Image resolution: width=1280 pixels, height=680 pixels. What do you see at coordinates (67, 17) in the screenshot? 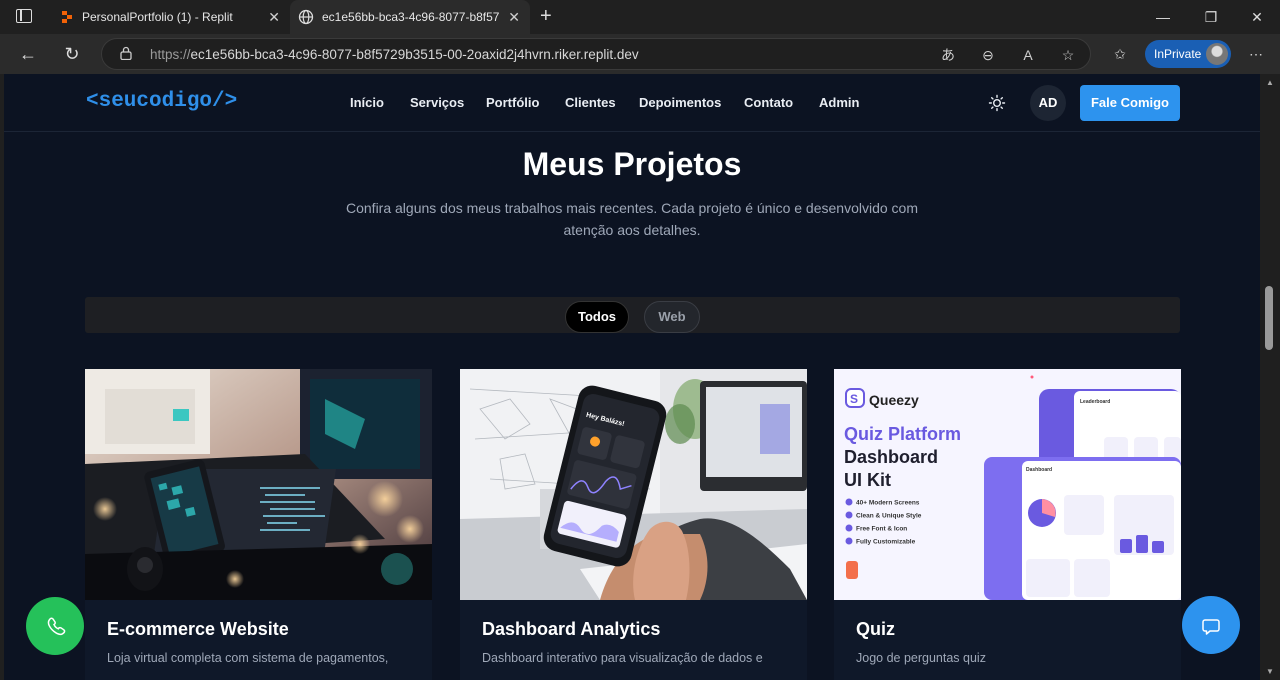
I see `replit-icon` at bounding box center [67, 17].